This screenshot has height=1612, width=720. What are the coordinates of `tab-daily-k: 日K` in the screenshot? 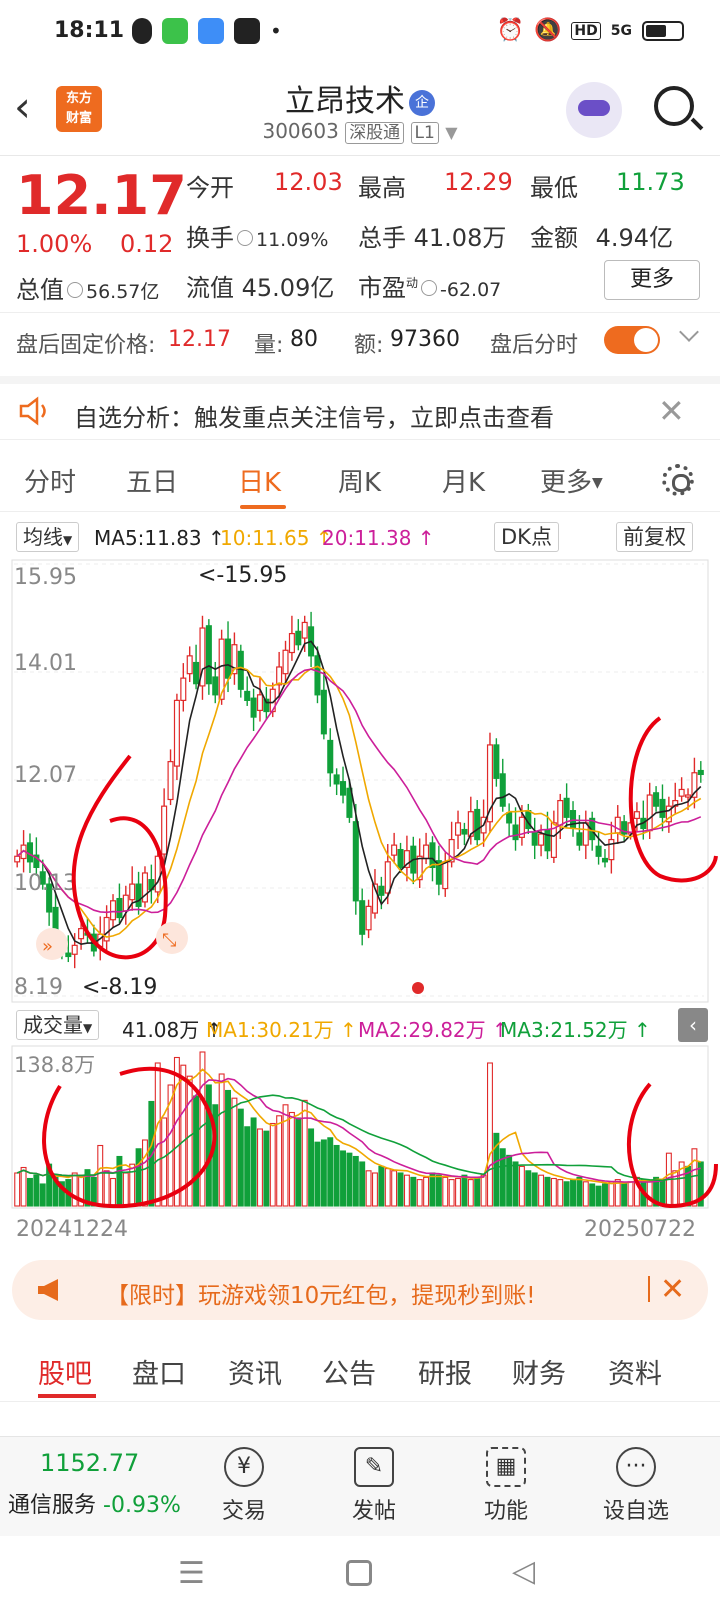 It's located at (259, 480).